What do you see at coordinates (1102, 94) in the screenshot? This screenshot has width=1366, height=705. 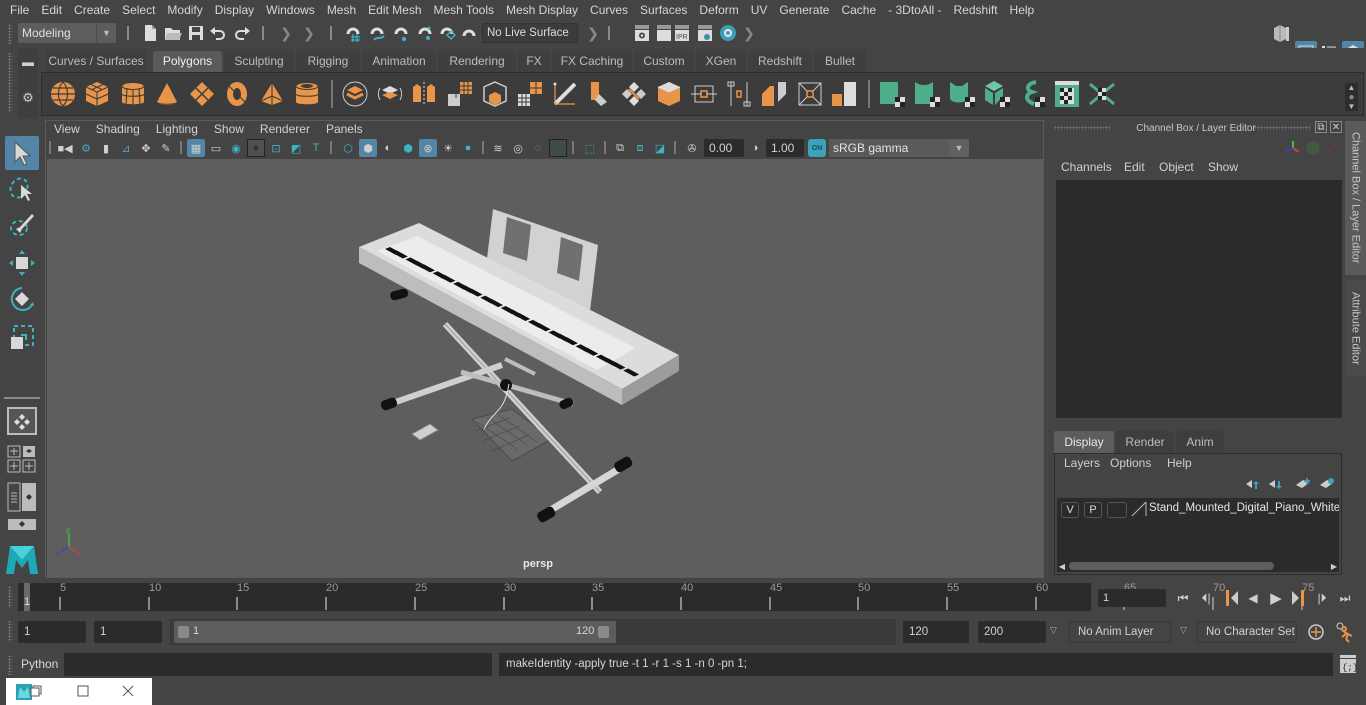 I see `cut-sew-uv-icon` at bounding box center [1102, 94].